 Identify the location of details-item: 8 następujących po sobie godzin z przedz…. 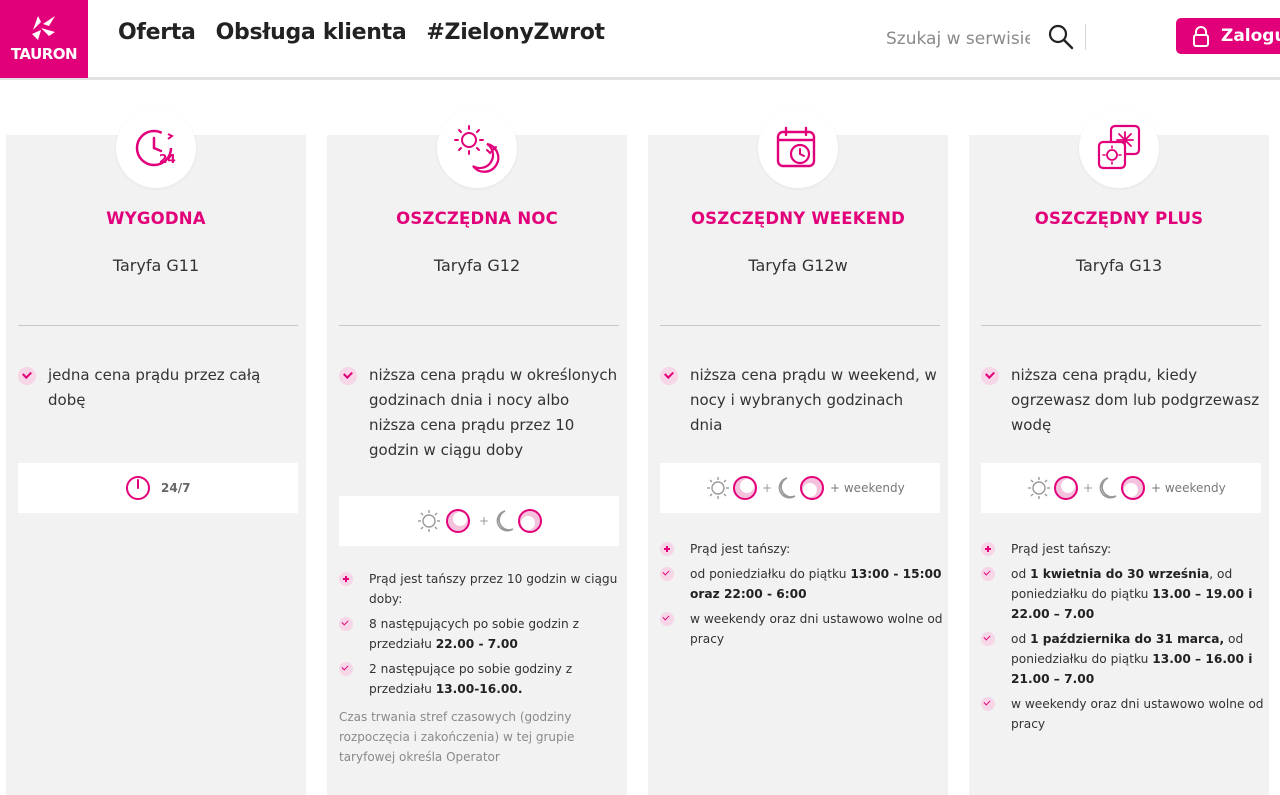
(481, 634).